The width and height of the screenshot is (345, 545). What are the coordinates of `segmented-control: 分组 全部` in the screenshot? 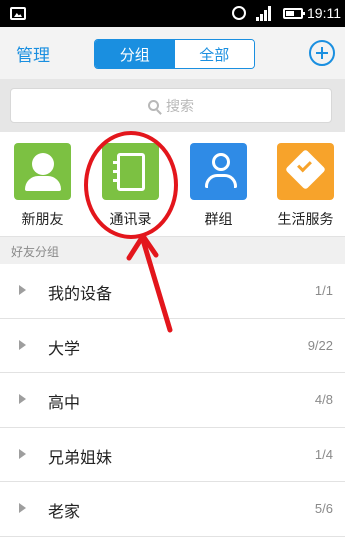 It's located at (174, 54).